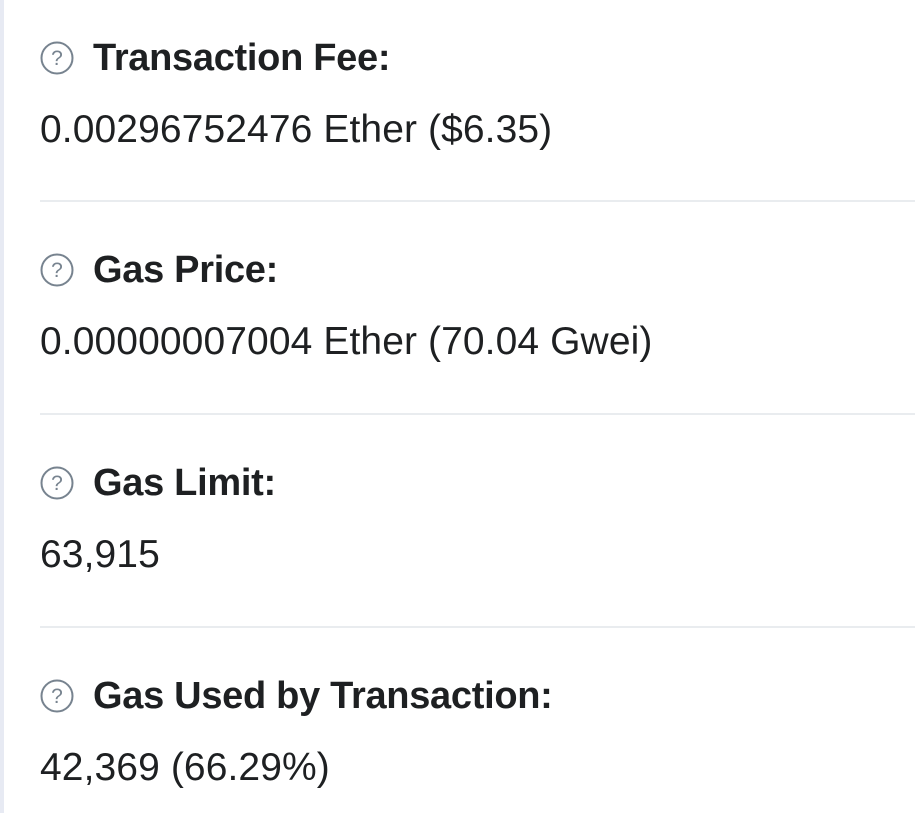 The image size is (915, 813). I want to click on gas-price-value: 0.00000007004 Ether (70.04 Gwei), so click(346, 341).